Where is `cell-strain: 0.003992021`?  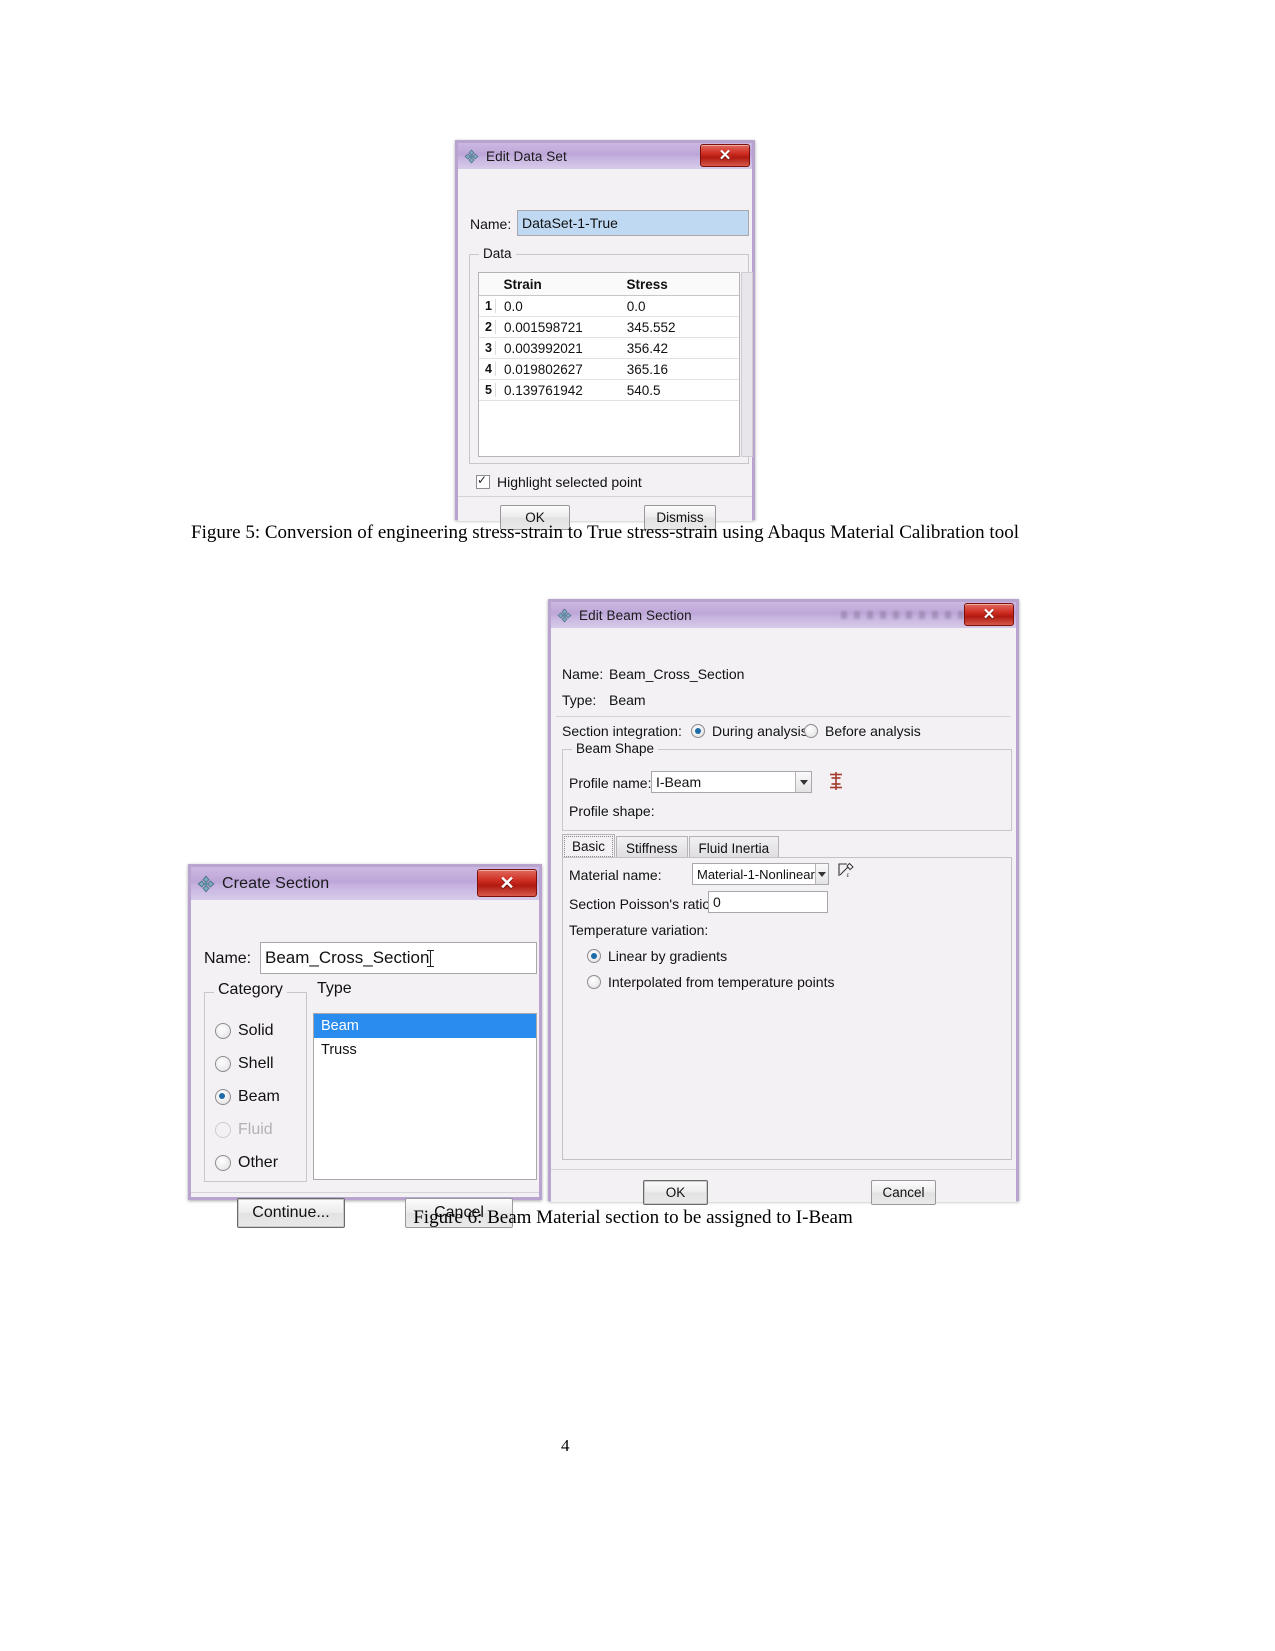 cell-strain: 0.003992021 is located at coordinates (557, 348).